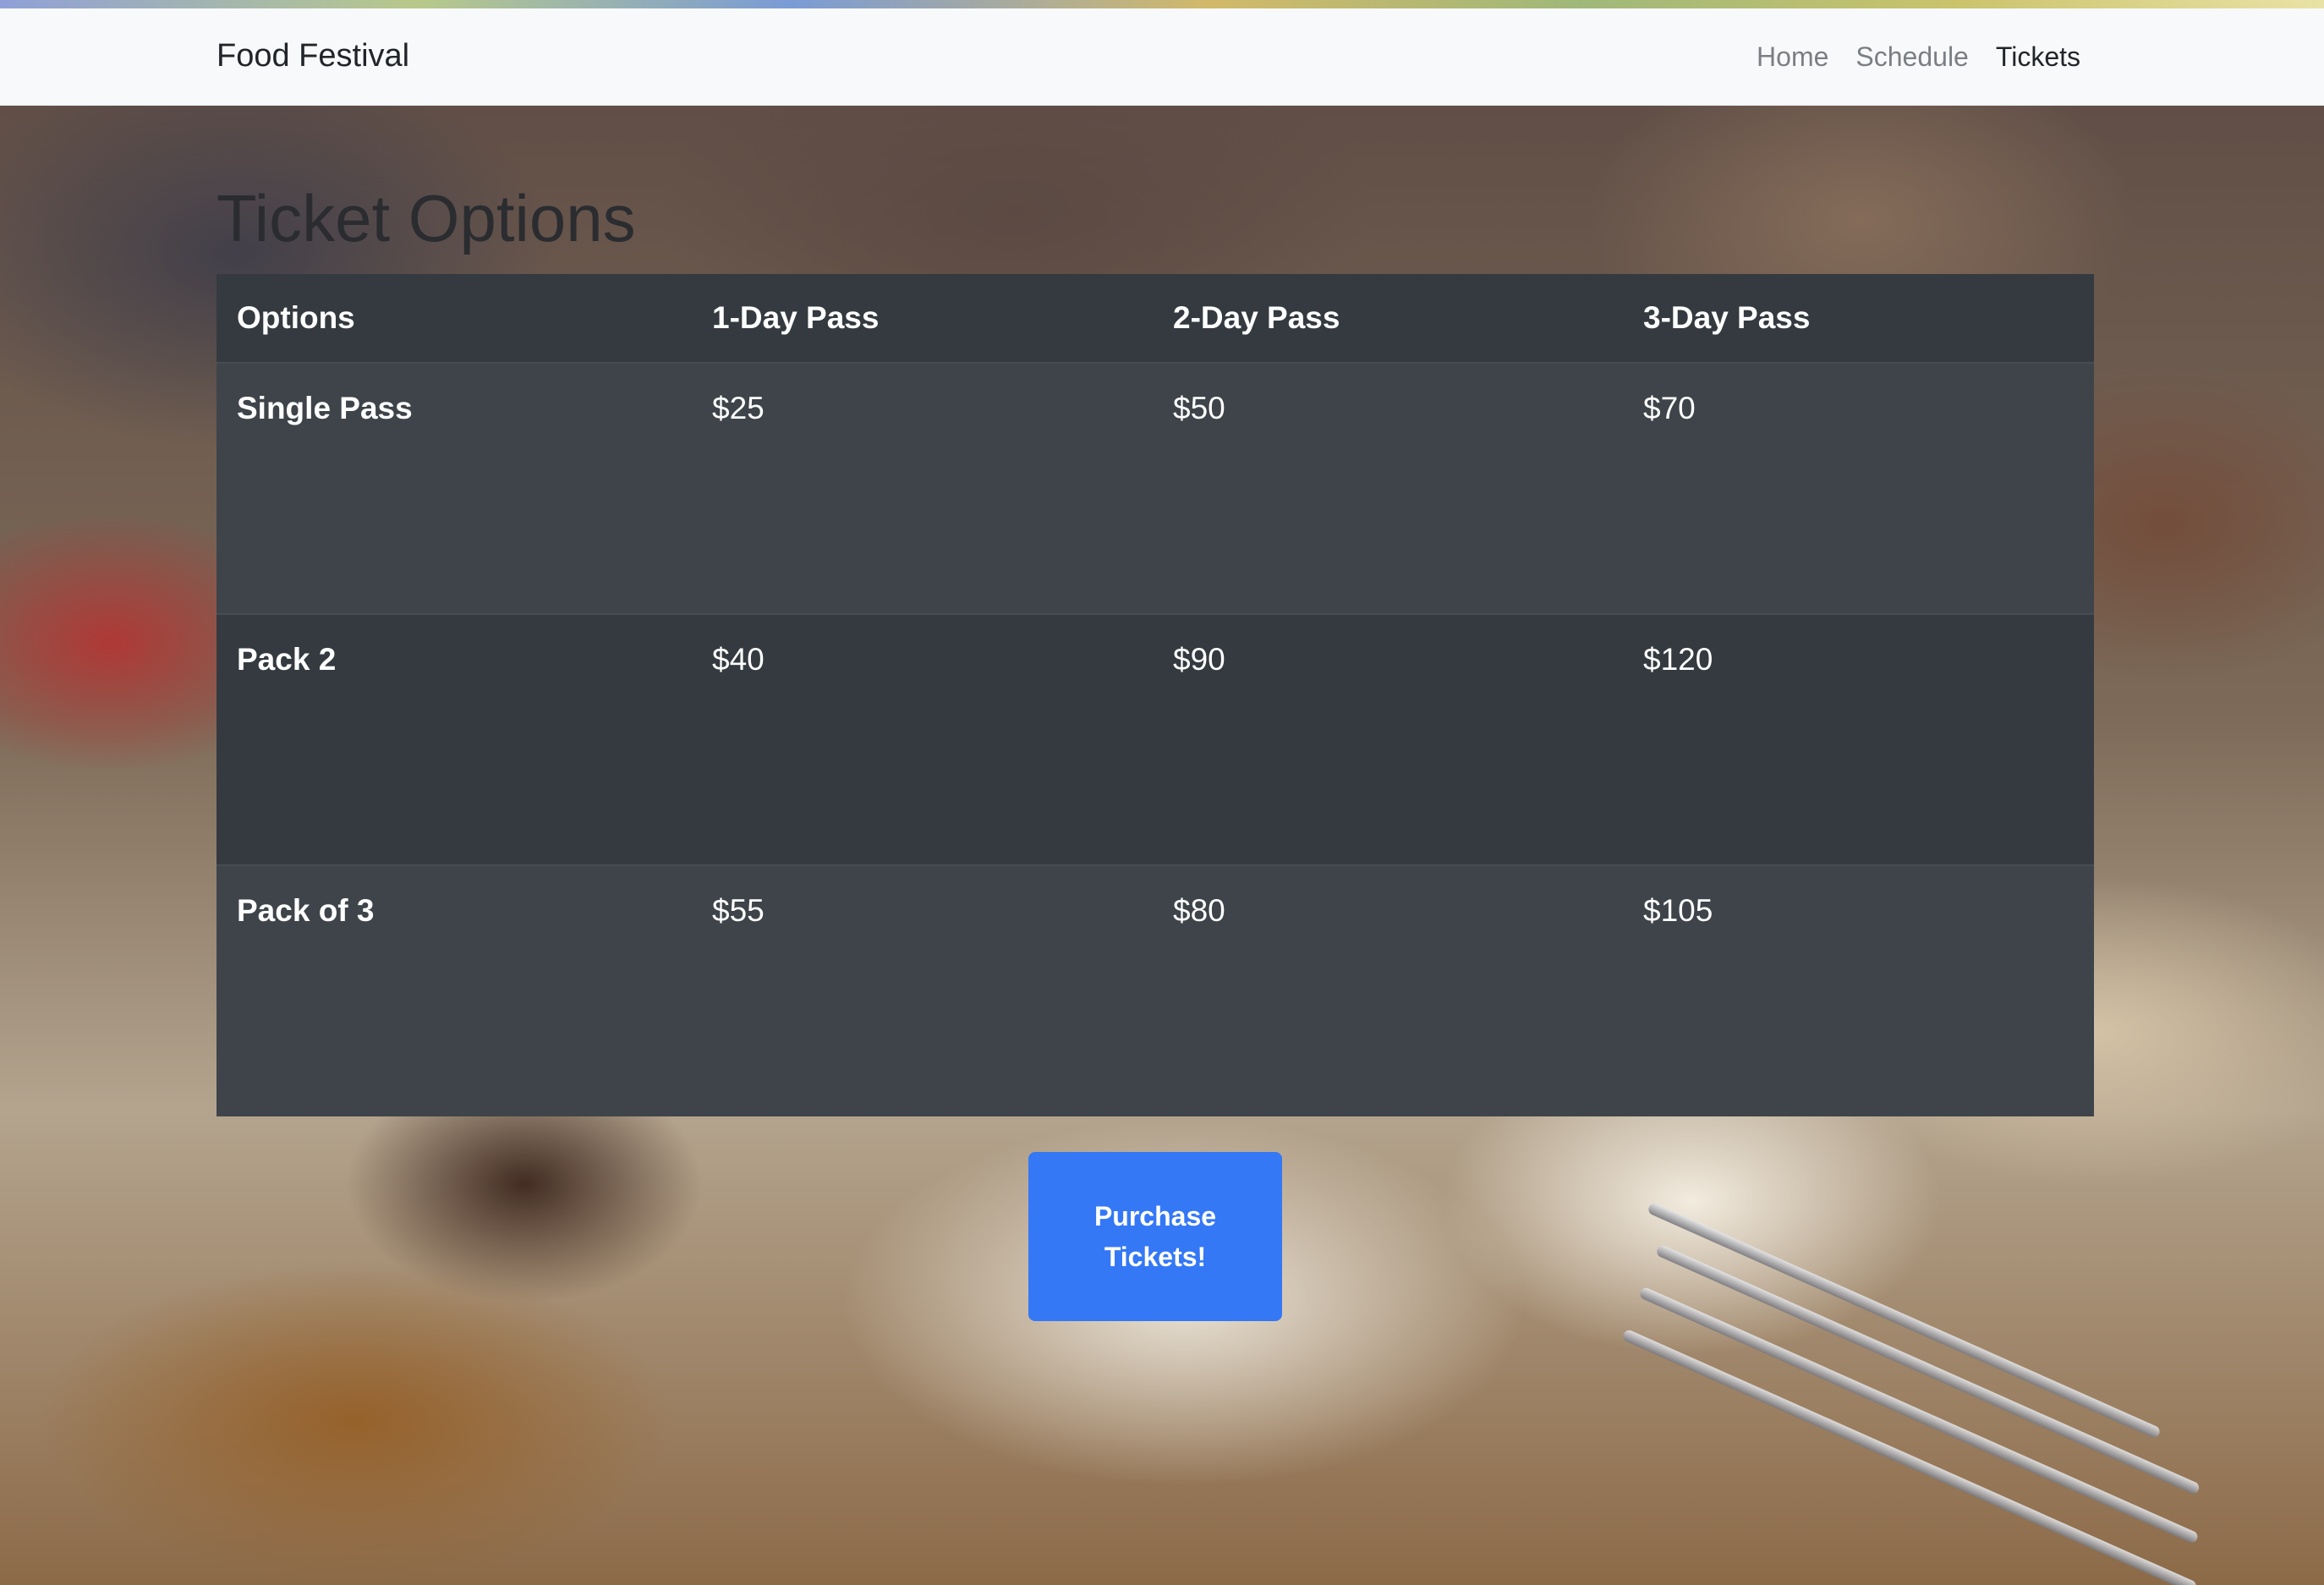 The height and width of the screenshot is (1585, 2324). What do you see at coordinates (1928, 1369) in the screenshot?
I see `fork-tine` at bounding box center [1928, 1369].